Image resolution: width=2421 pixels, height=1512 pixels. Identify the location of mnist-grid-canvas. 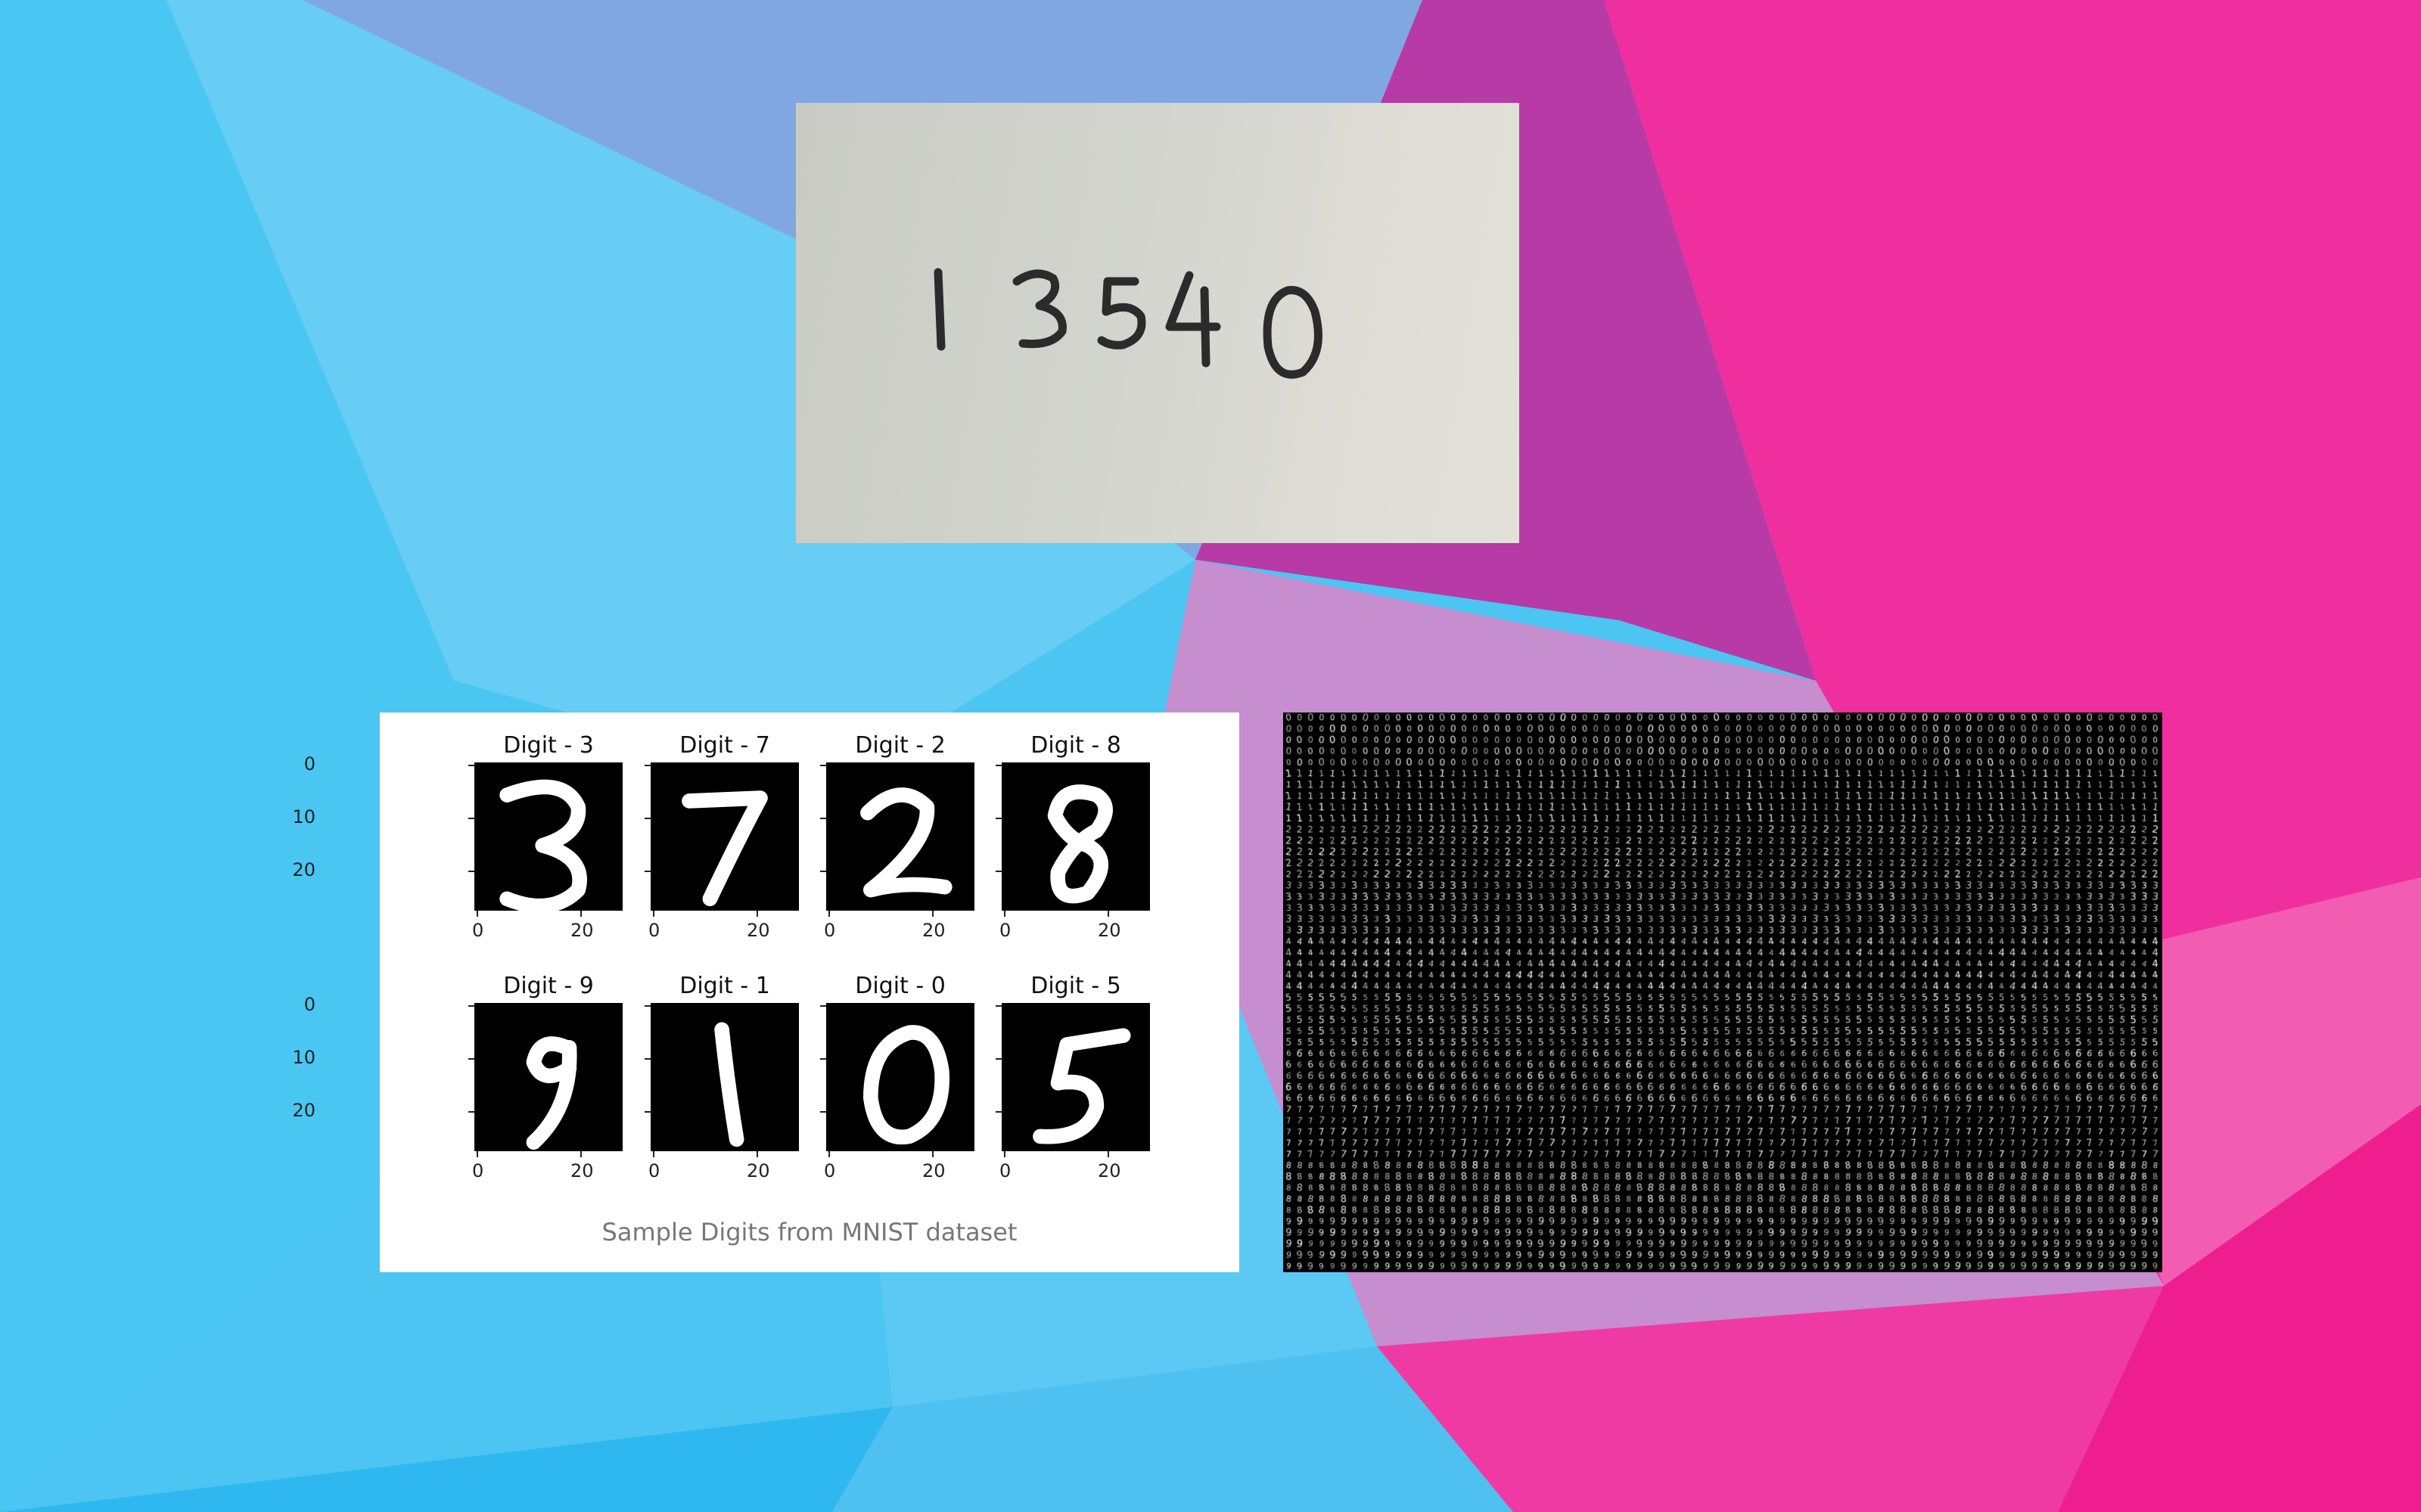
(1722, 992).